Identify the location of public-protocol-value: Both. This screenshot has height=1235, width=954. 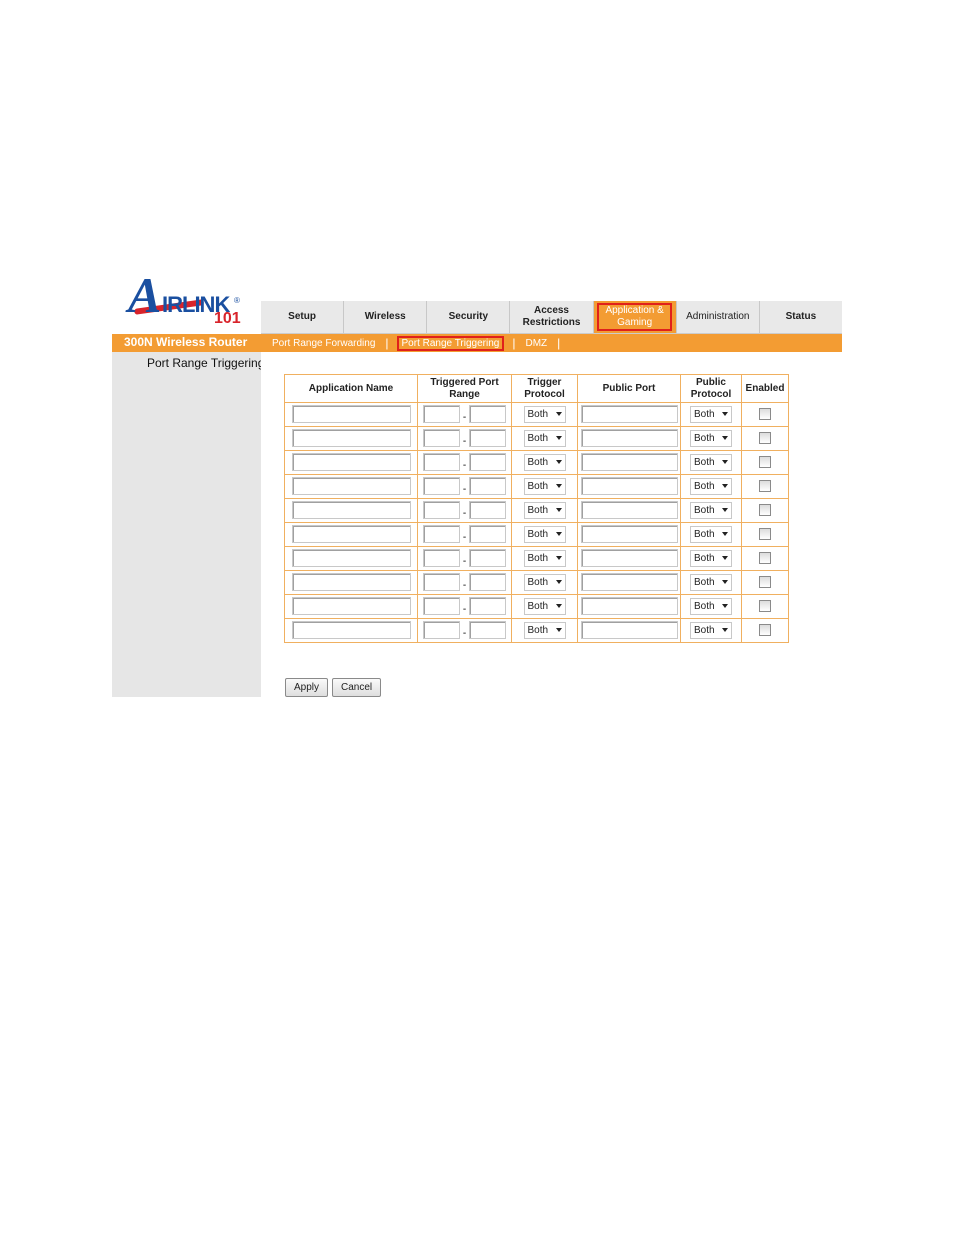
(704, 558).